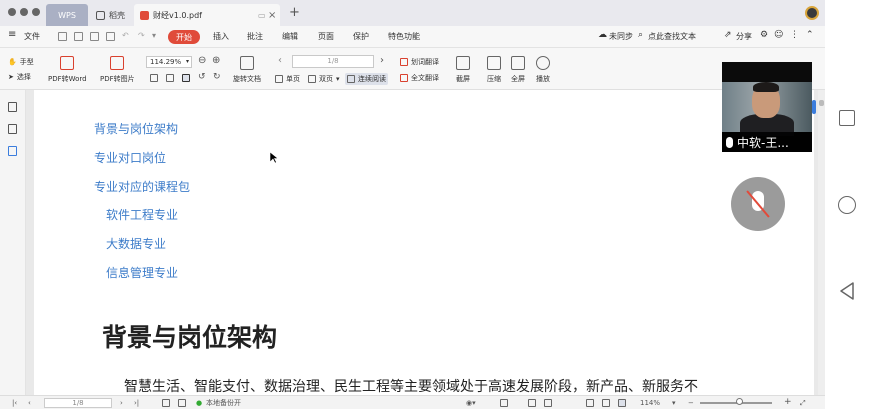 This screenshot has height=409, width=870. I want to click on status-previous-page-icon: ‹, so click(29, 403).